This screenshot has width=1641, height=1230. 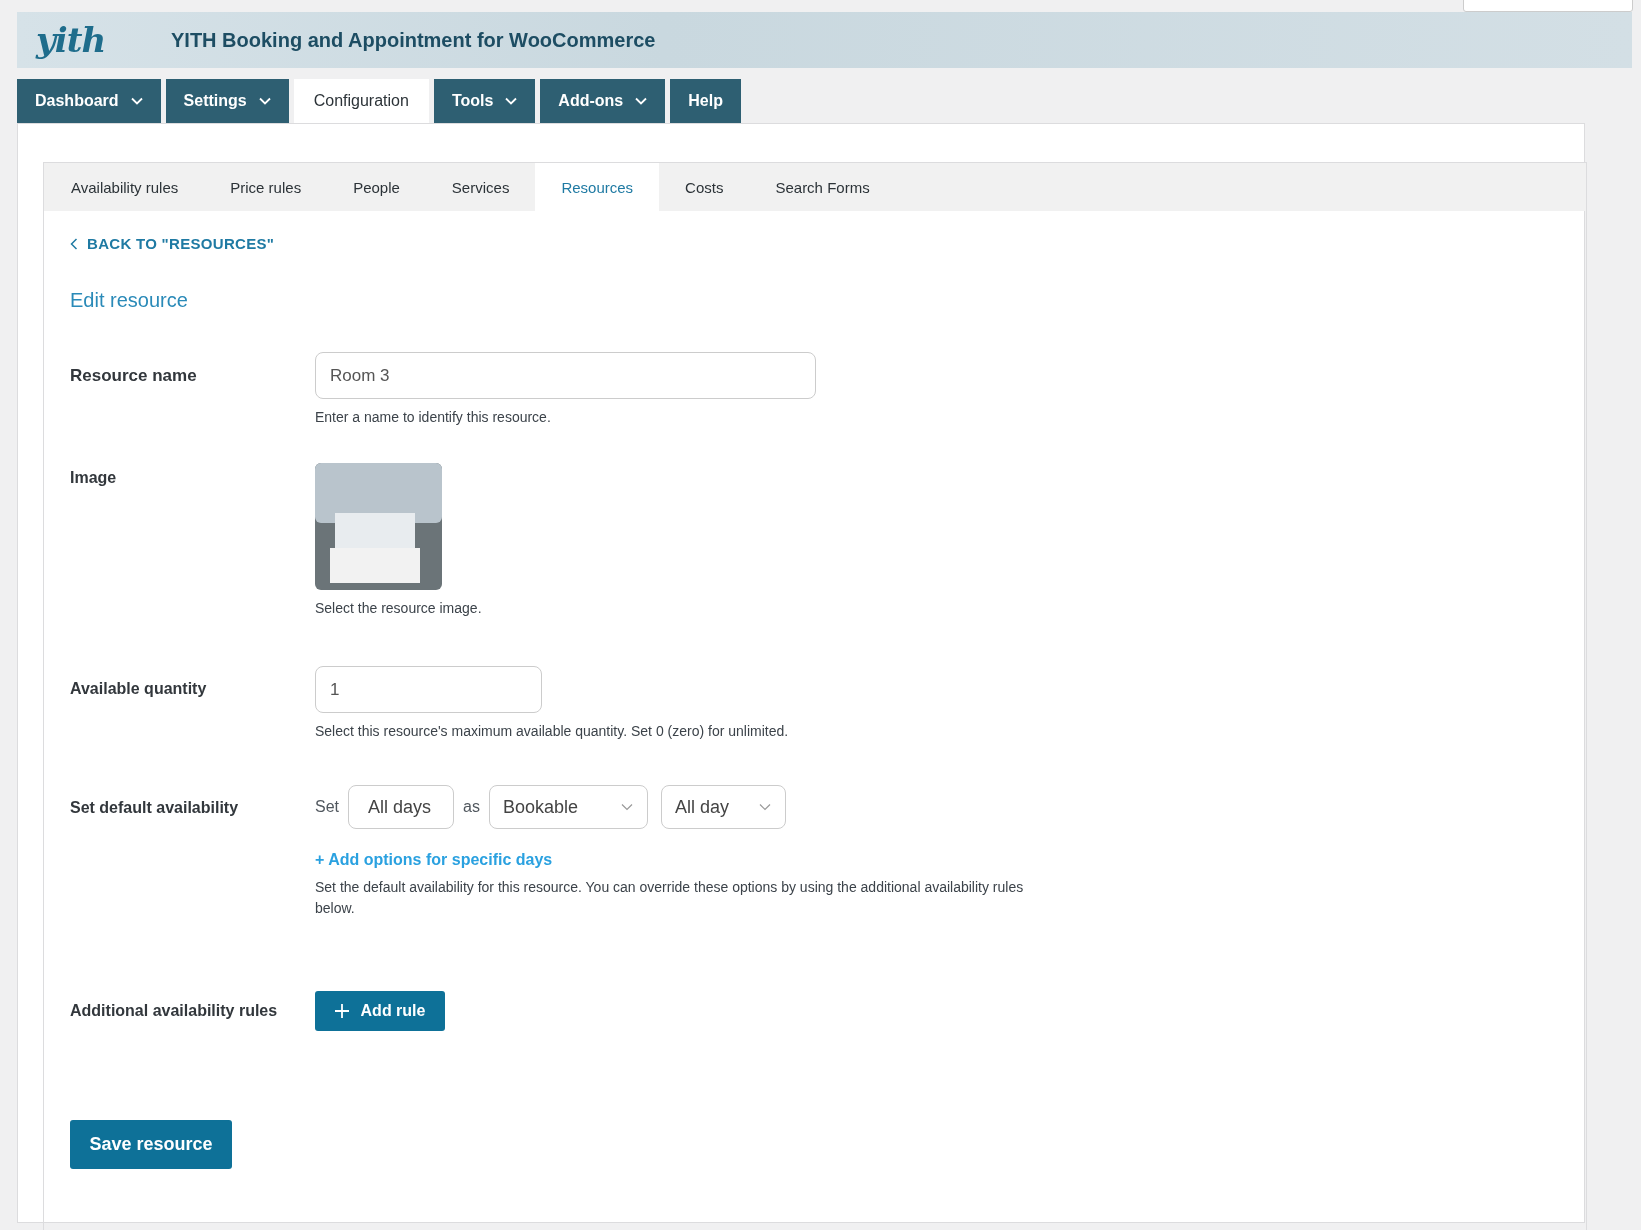 I want to click on field-label: Additional availability rules, so click(x=174, y=1011).